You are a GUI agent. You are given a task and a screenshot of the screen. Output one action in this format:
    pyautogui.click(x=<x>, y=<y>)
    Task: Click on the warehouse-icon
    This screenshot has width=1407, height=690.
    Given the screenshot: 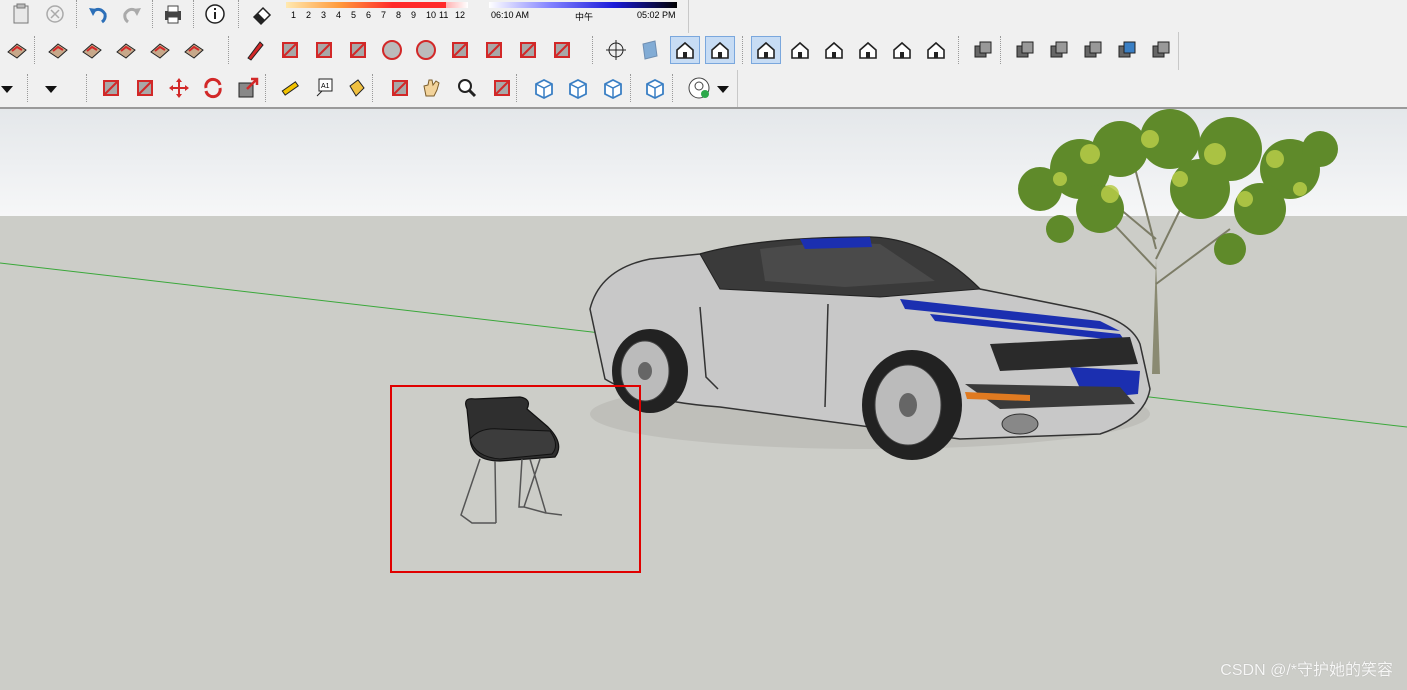 What is the action you would take?
    pyautogui.click(x=544, y=88)
    